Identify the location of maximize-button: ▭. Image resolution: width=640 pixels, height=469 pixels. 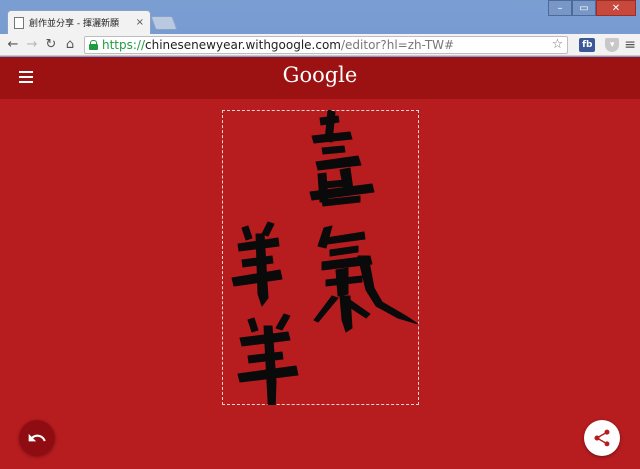
(584, 8).